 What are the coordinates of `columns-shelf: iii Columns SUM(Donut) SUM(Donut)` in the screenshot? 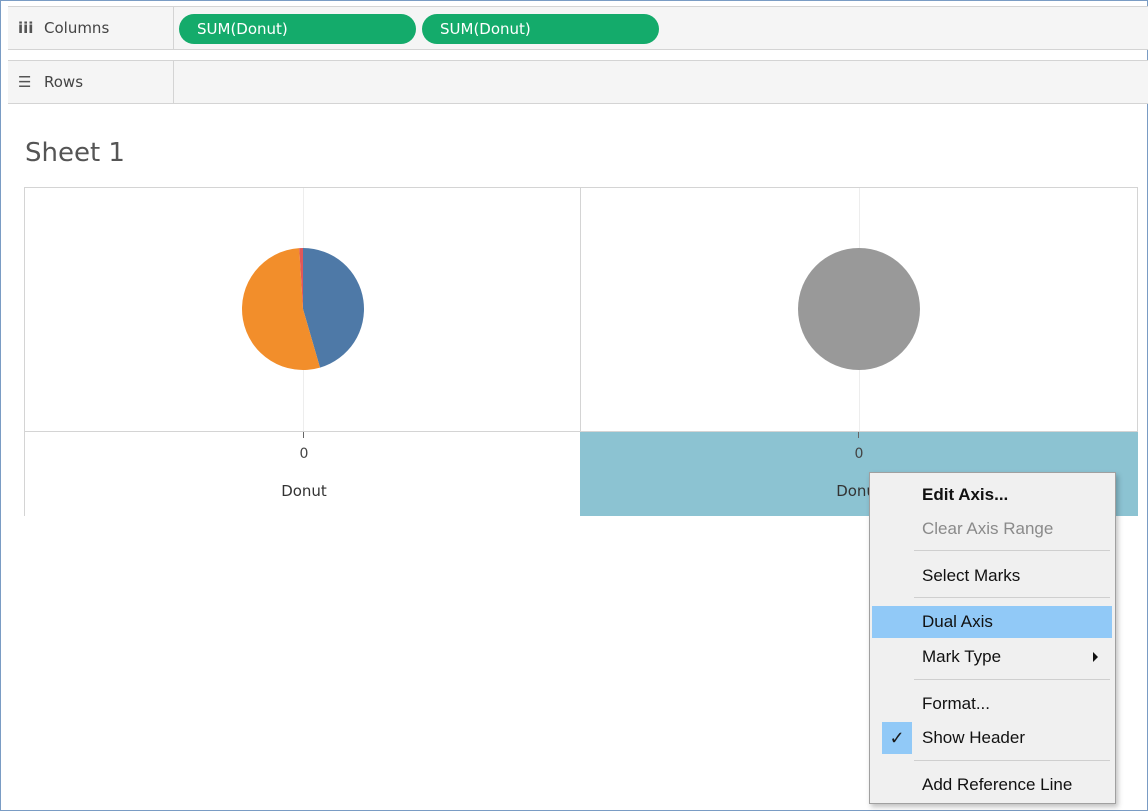 It's located at (578, 28).